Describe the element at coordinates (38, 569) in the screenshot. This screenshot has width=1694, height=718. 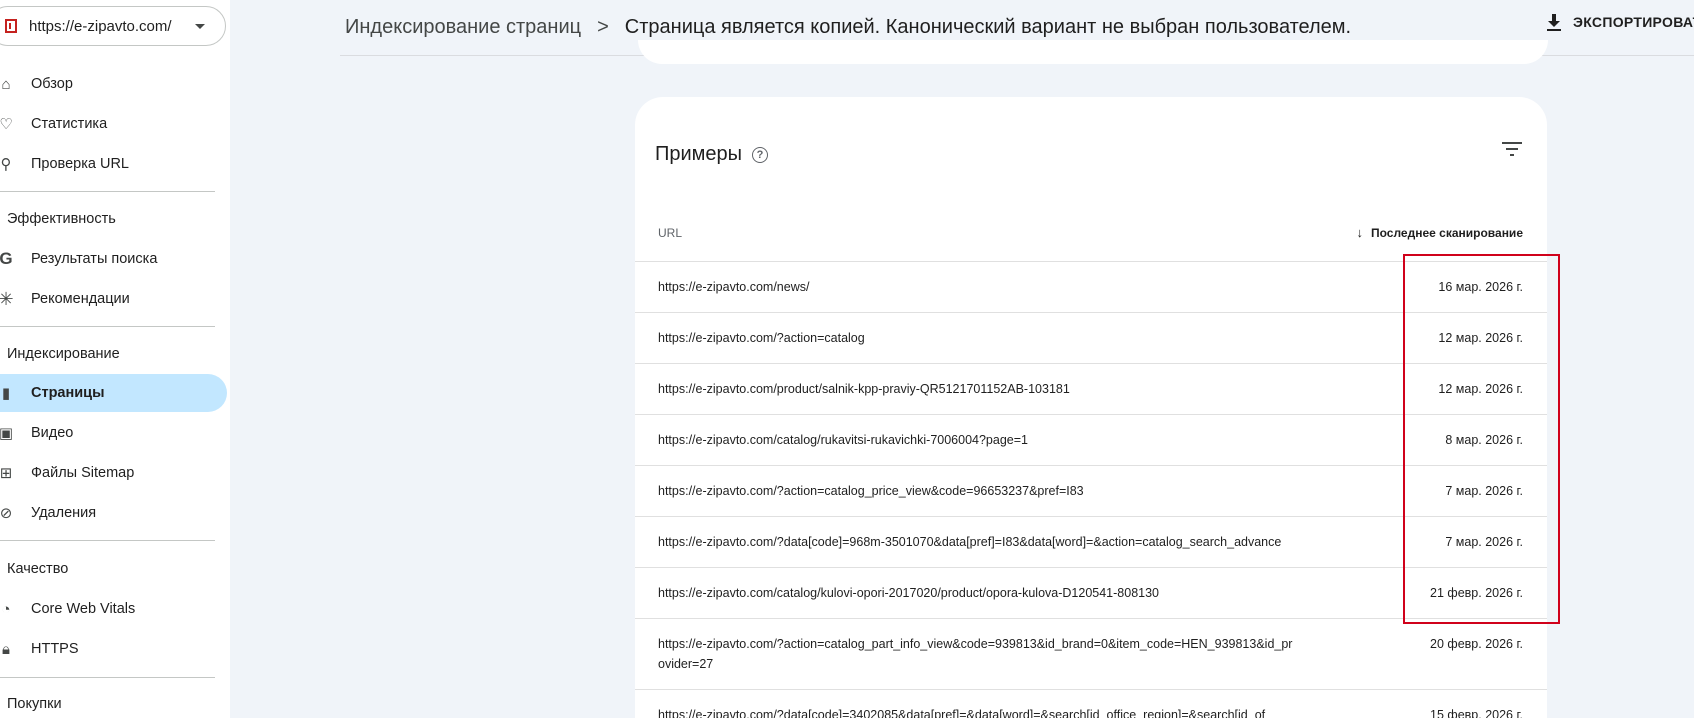
I see `section-label-quality: Качество` at that location.